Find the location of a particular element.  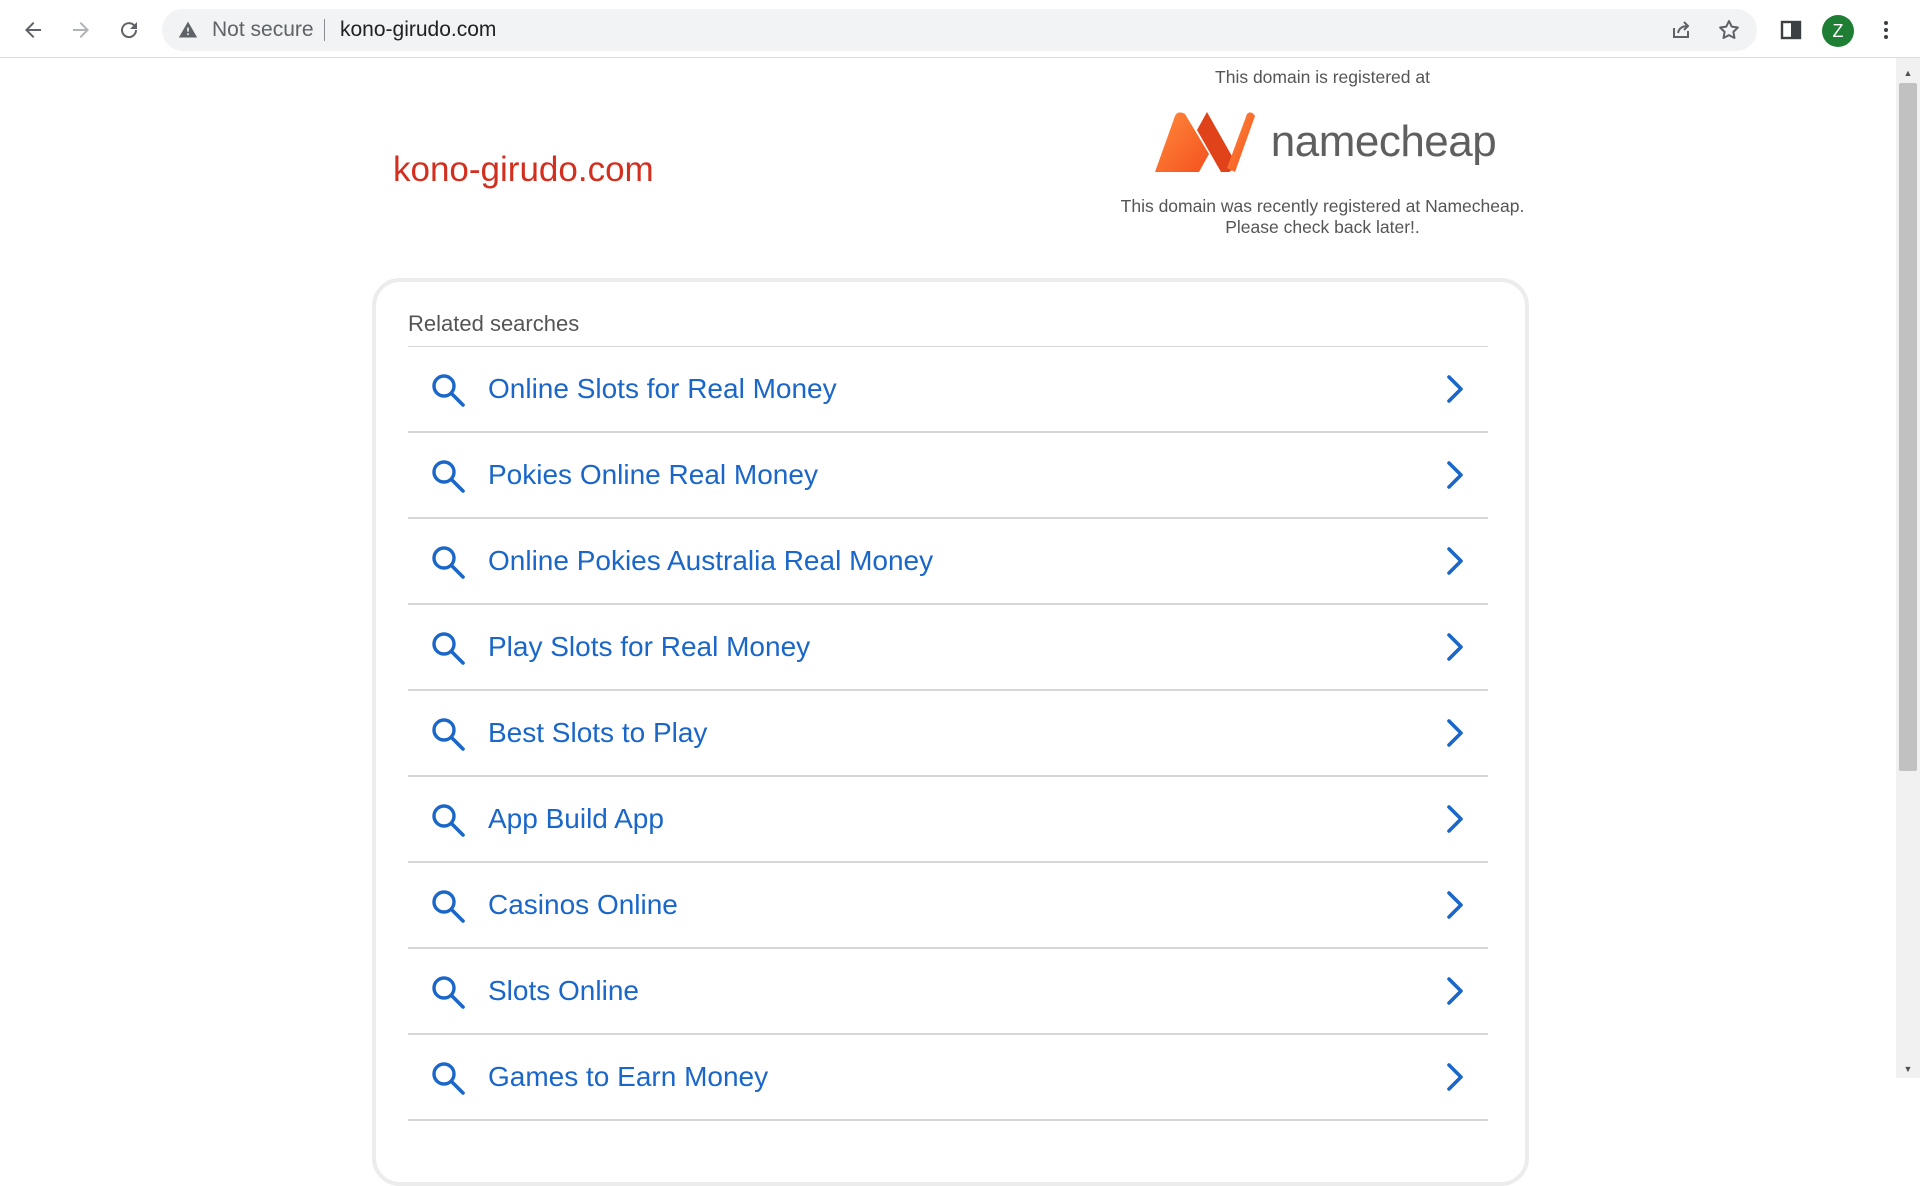

share-button is located at coordinates (1681, 30).